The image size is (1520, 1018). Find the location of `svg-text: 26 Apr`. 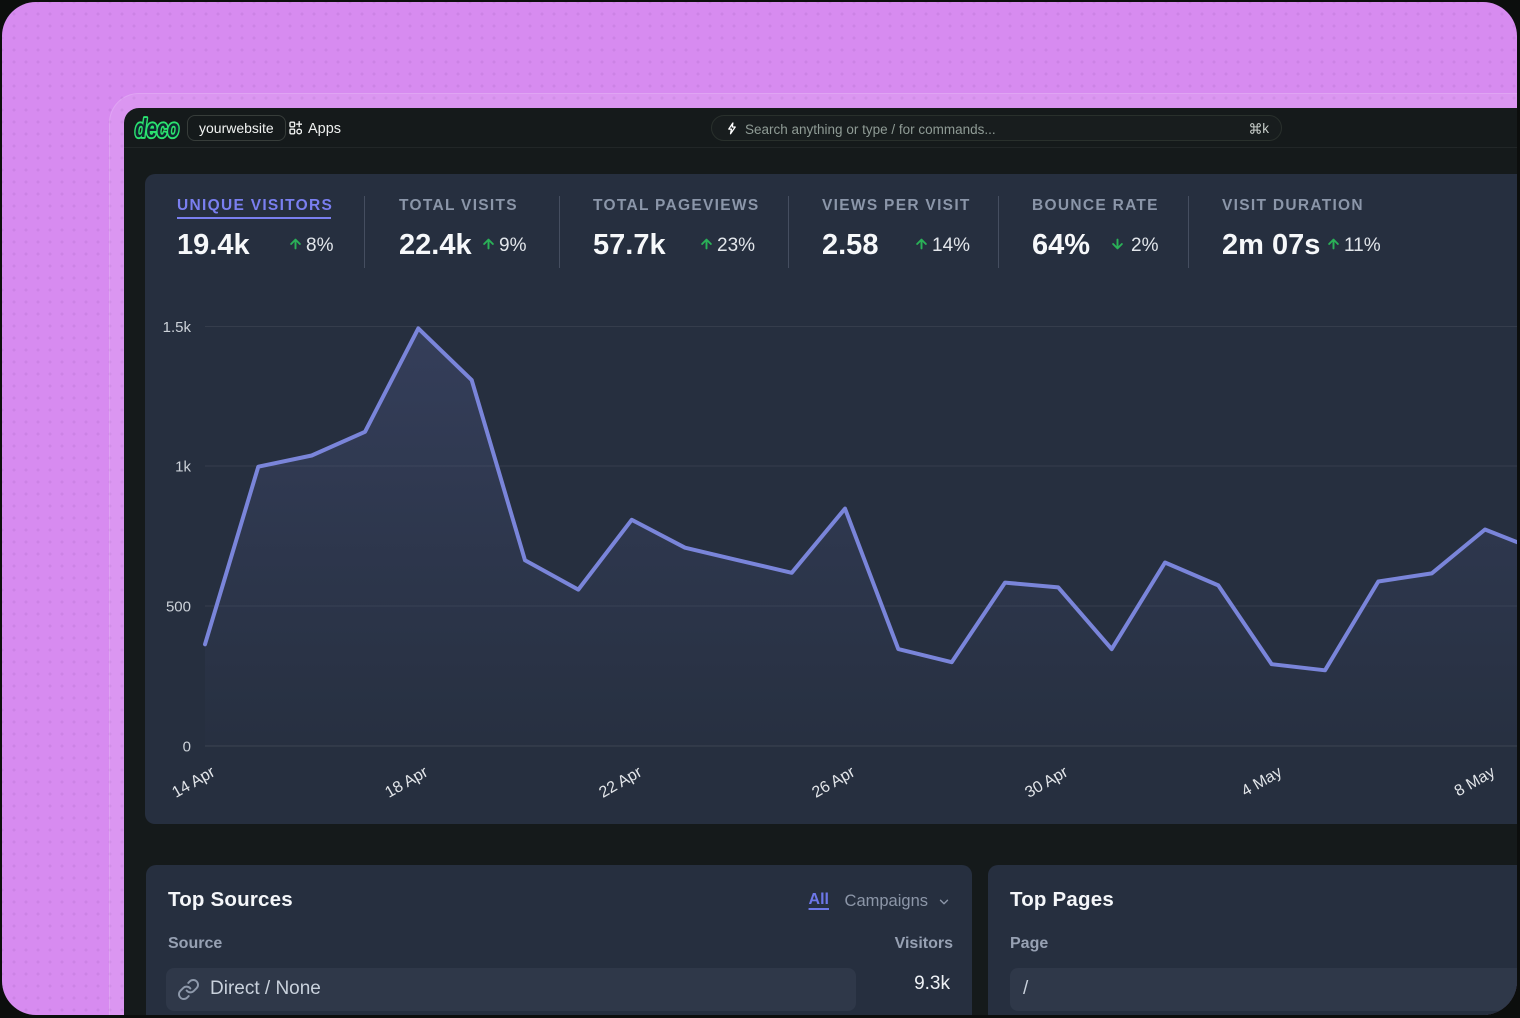

svg-text: 26 Apr is located at coordinates (833, 782).